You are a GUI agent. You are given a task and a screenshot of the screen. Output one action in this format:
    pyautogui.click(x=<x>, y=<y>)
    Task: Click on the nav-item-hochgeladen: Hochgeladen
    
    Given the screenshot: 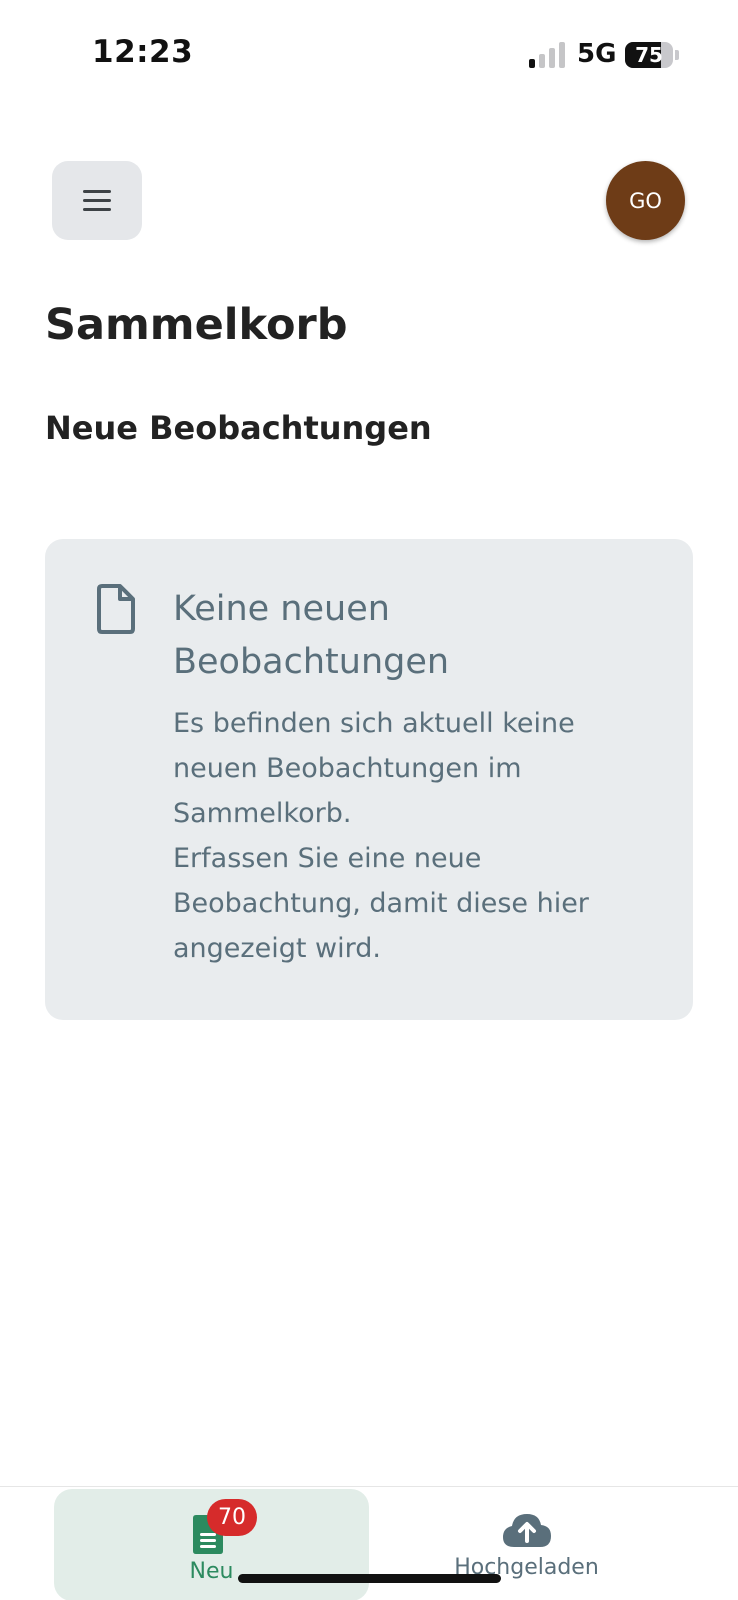 What is the action you would take?
    pyautogui.click(x=526, y=1544)
    